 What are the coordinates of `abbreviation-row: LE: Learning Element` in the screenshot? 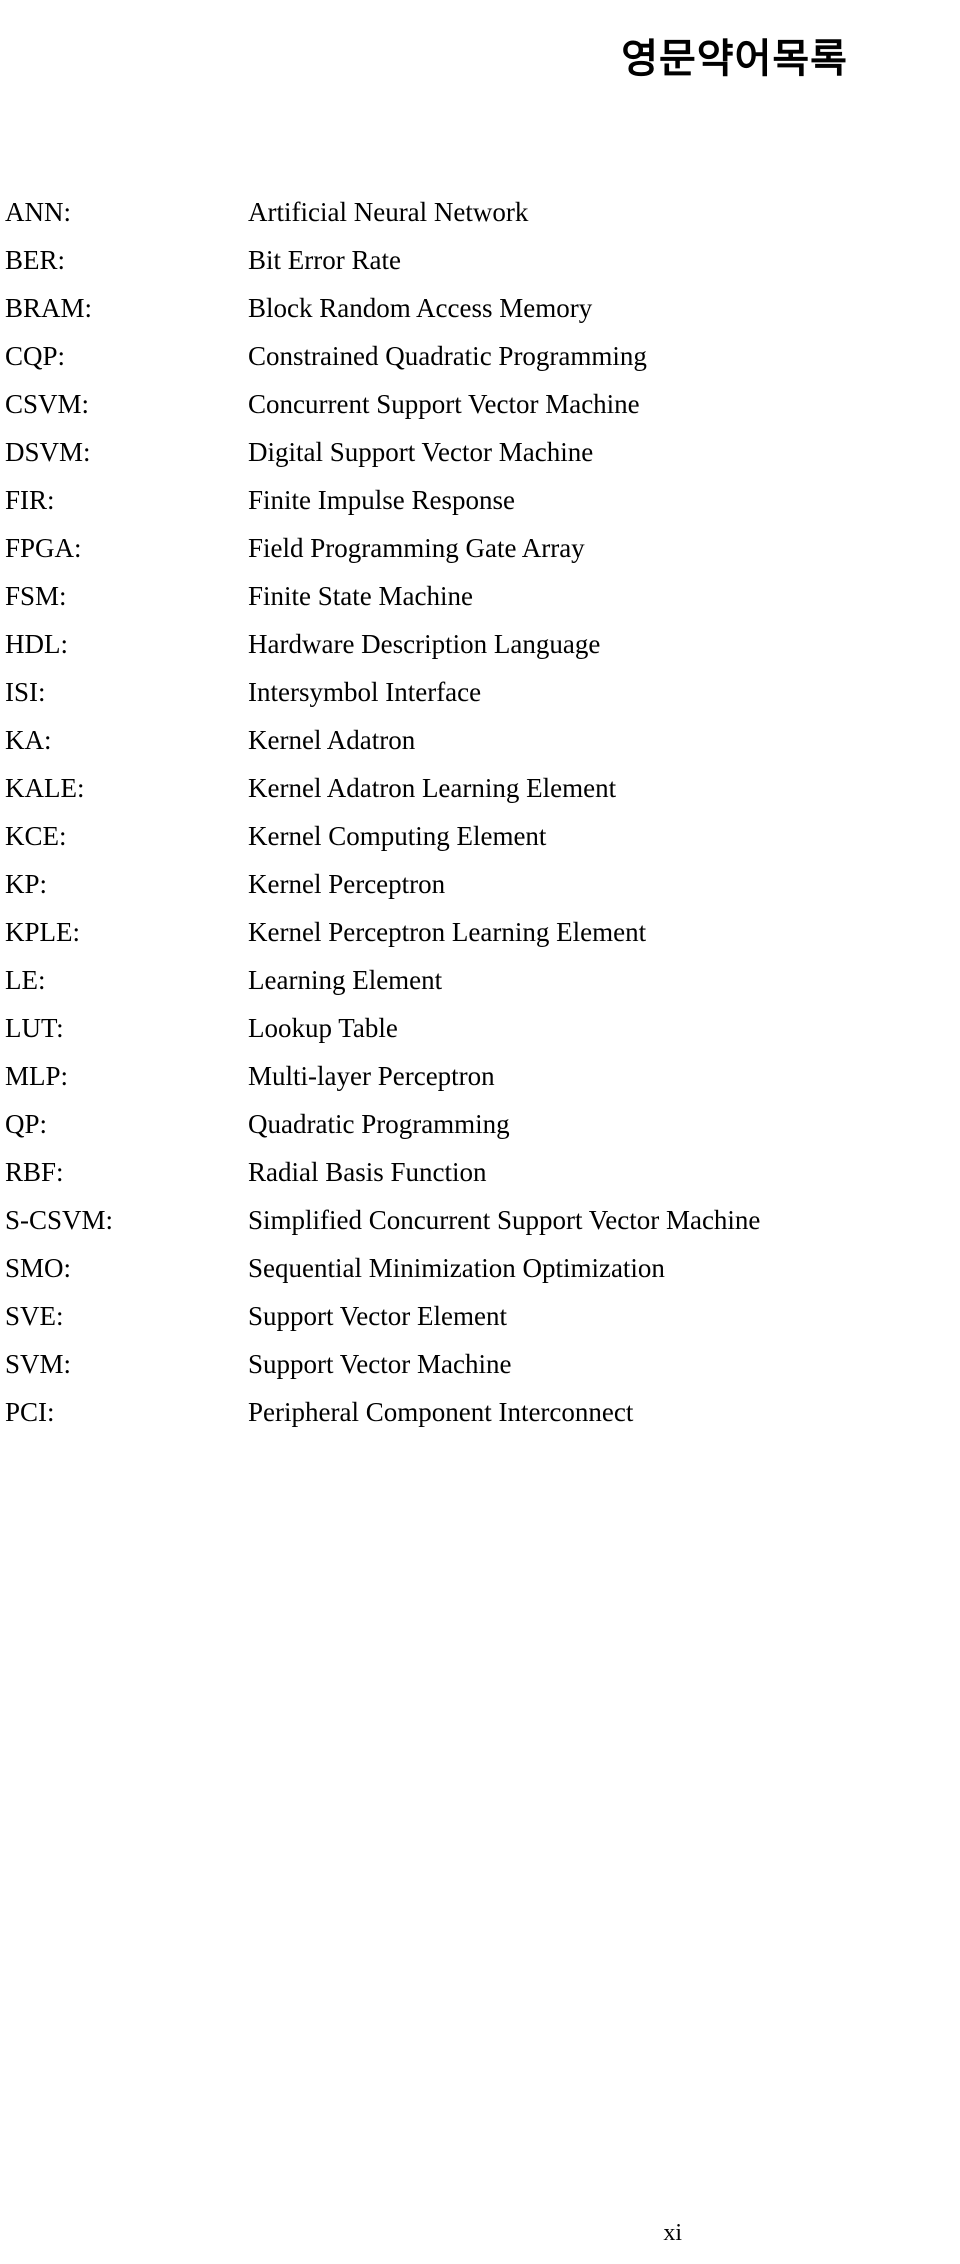 It's located at (480, 980).